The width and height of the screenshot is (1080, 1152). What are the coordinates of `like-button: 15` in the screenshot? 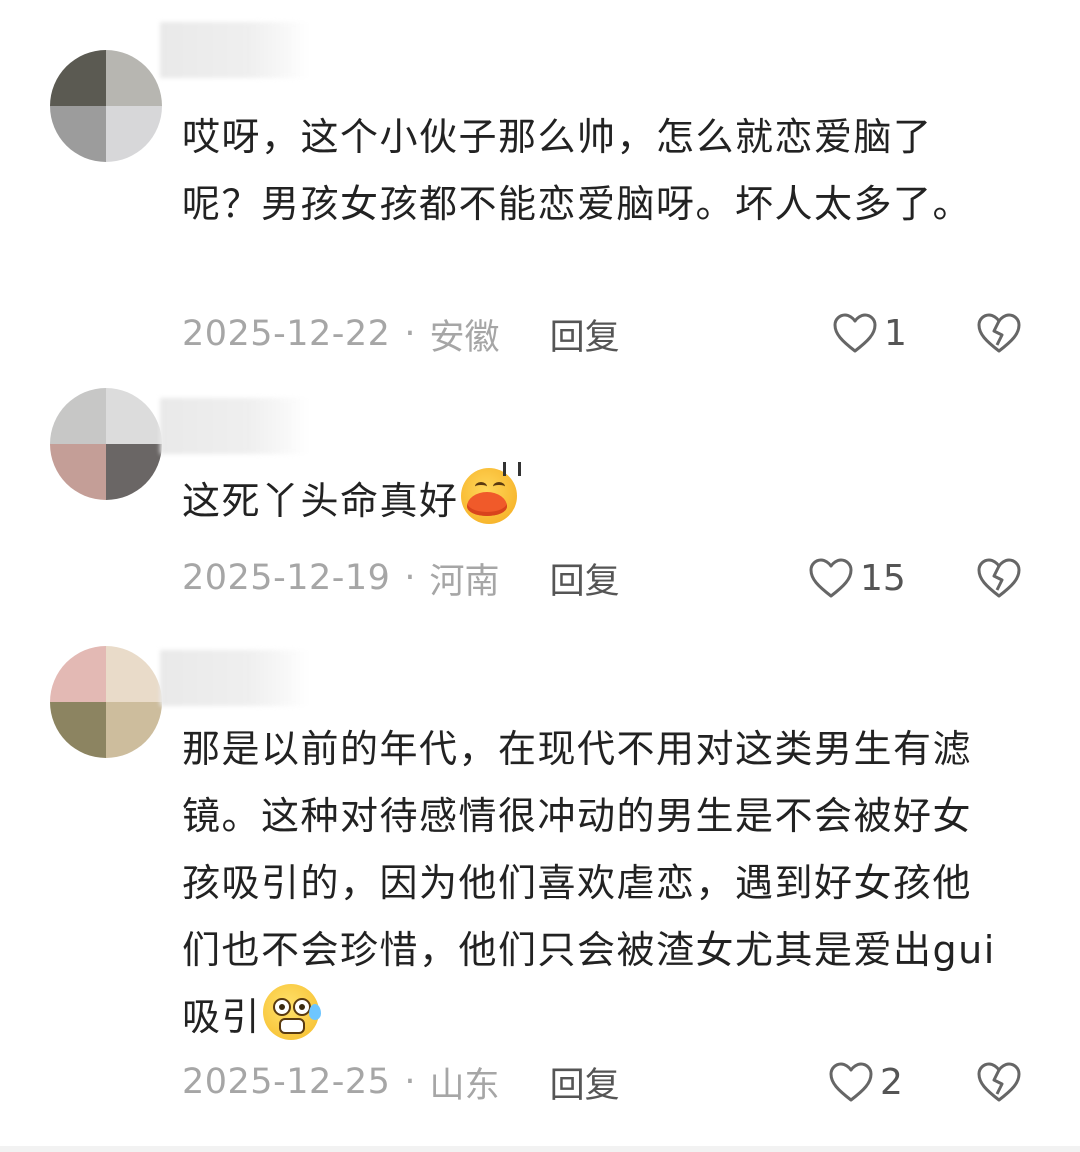 It's located at (857, 578).